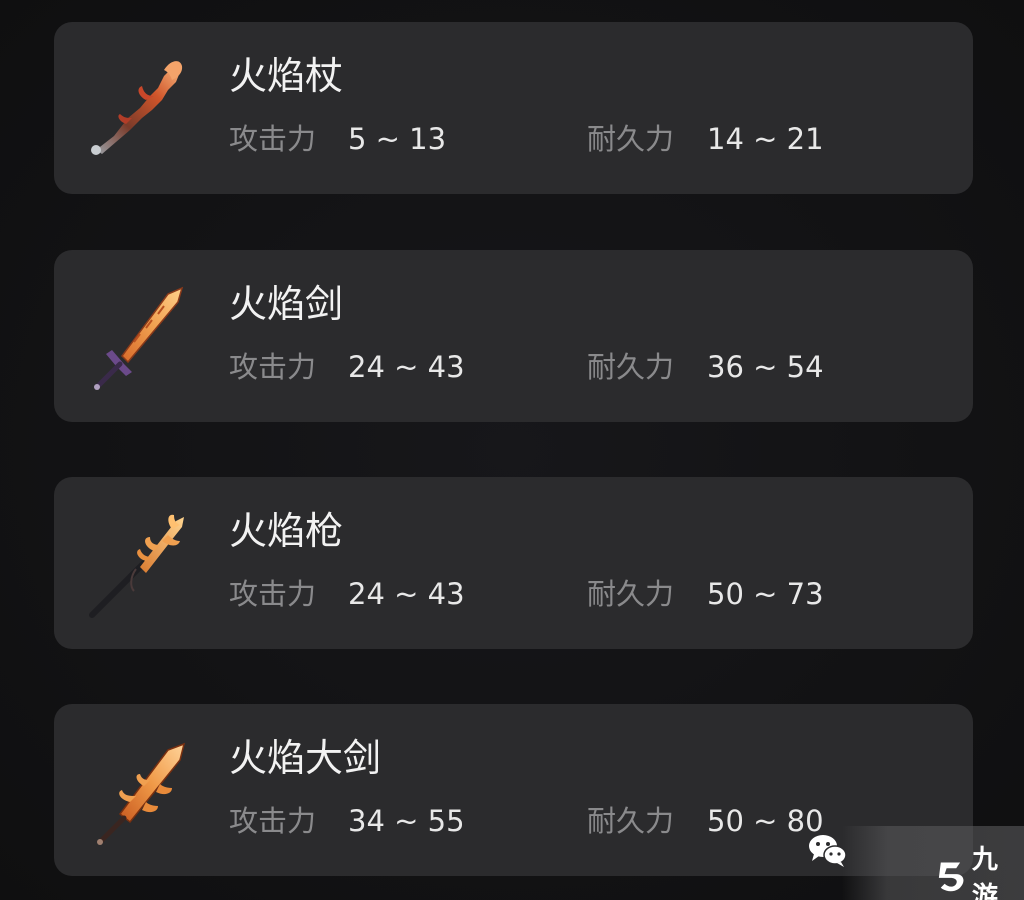  Describe the element at coordinates (406, 821) in the screenshot. I see `attack-value: 34 ~ 55` at that location.